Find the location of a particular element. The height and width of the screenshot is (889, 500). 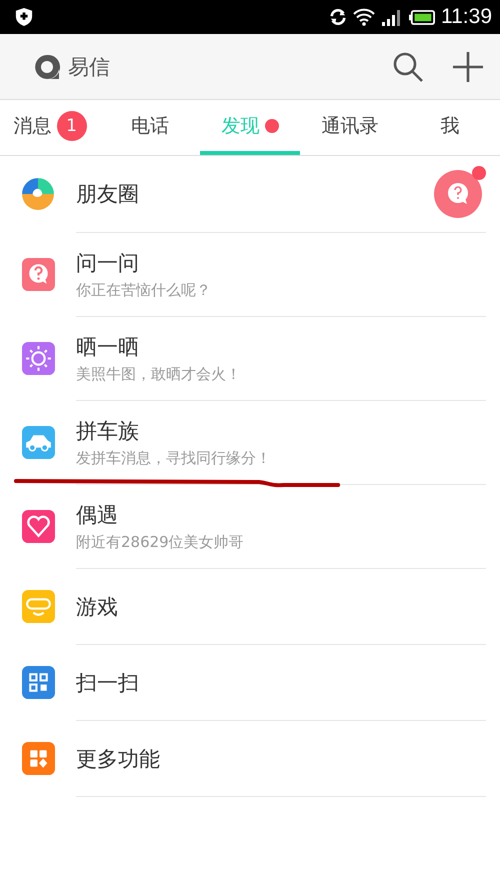

clock-time: 11:39 is located at coordinates (466, 17).